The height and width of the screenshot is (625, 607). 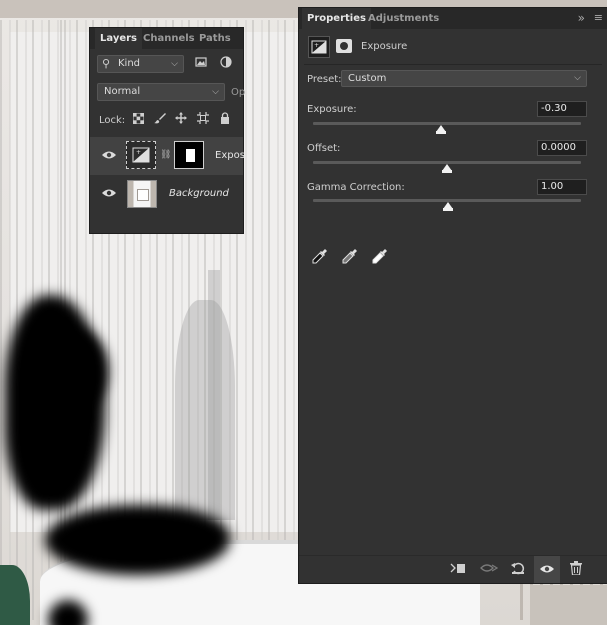 I want to click on adjustment-layer-thumbnail: +, so click(x=141, y=155).